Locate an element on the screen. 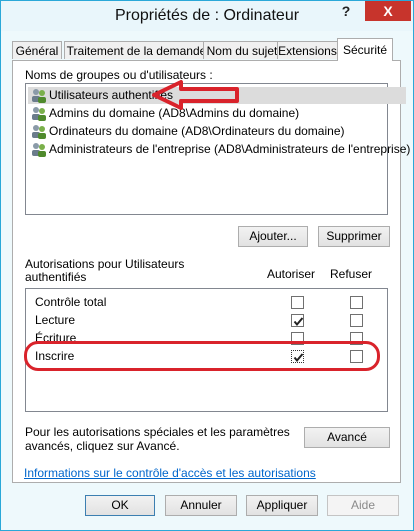 The width and height of the screenshot is (414, 531). perm-read-label: Lecture is located at coordinates (55, 320).